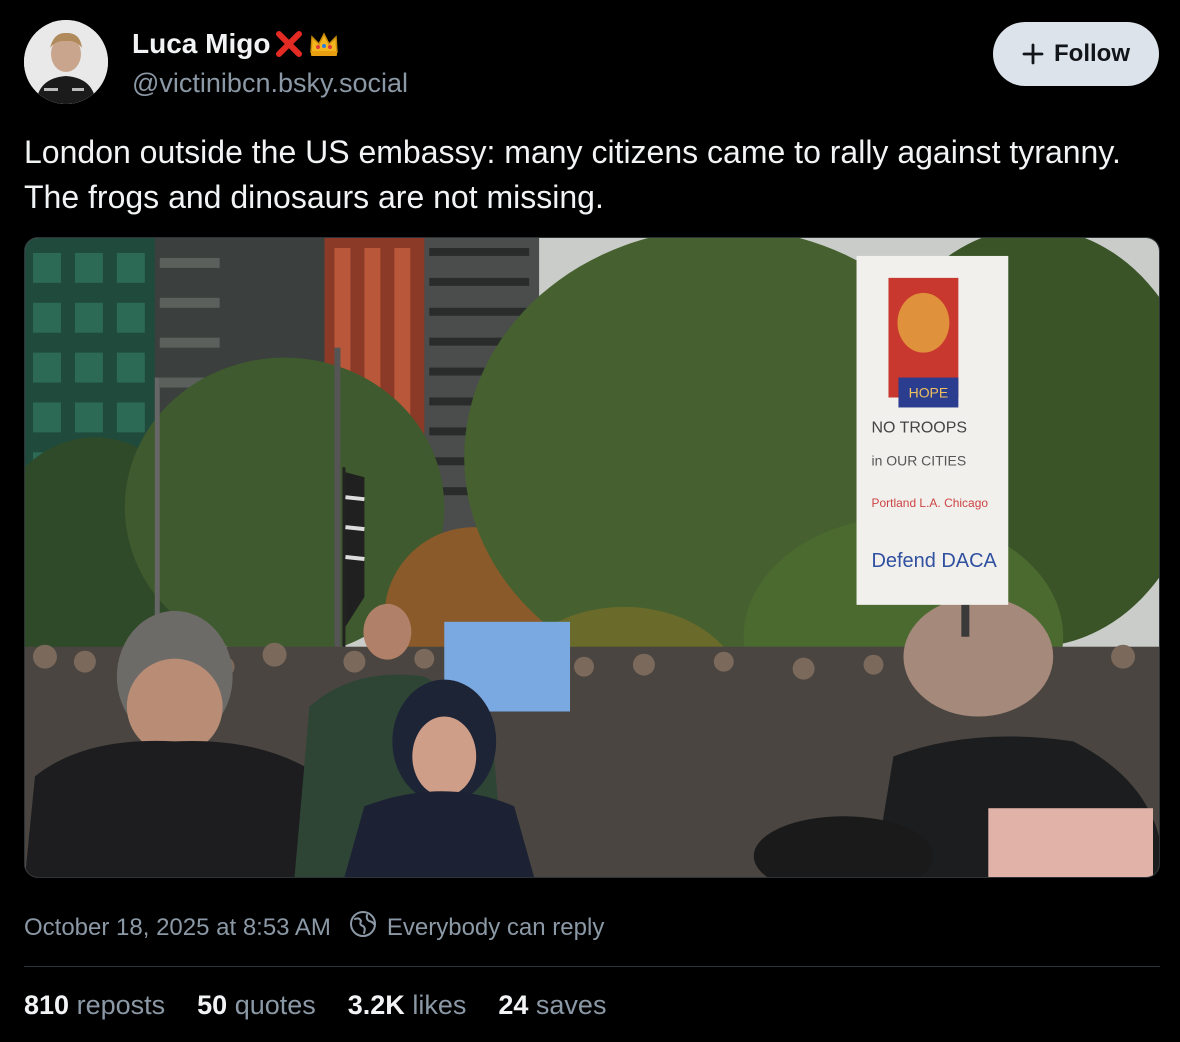 The width and height of the screenshot is (1180, 1042). Describe the element at coordinates (935, 561) in the screenshot. I see `sign-text-line-4: Defend DACA` at that location.